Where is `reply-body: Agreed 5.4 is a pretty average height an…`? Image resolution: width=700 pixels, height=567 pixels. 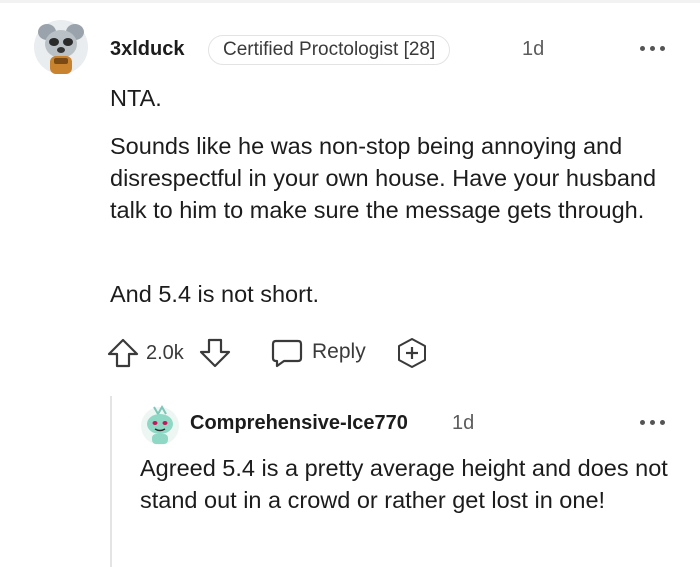 reply-body: Agreed 5.4 is a pretty average height an… is located at coordinates (404, 484).